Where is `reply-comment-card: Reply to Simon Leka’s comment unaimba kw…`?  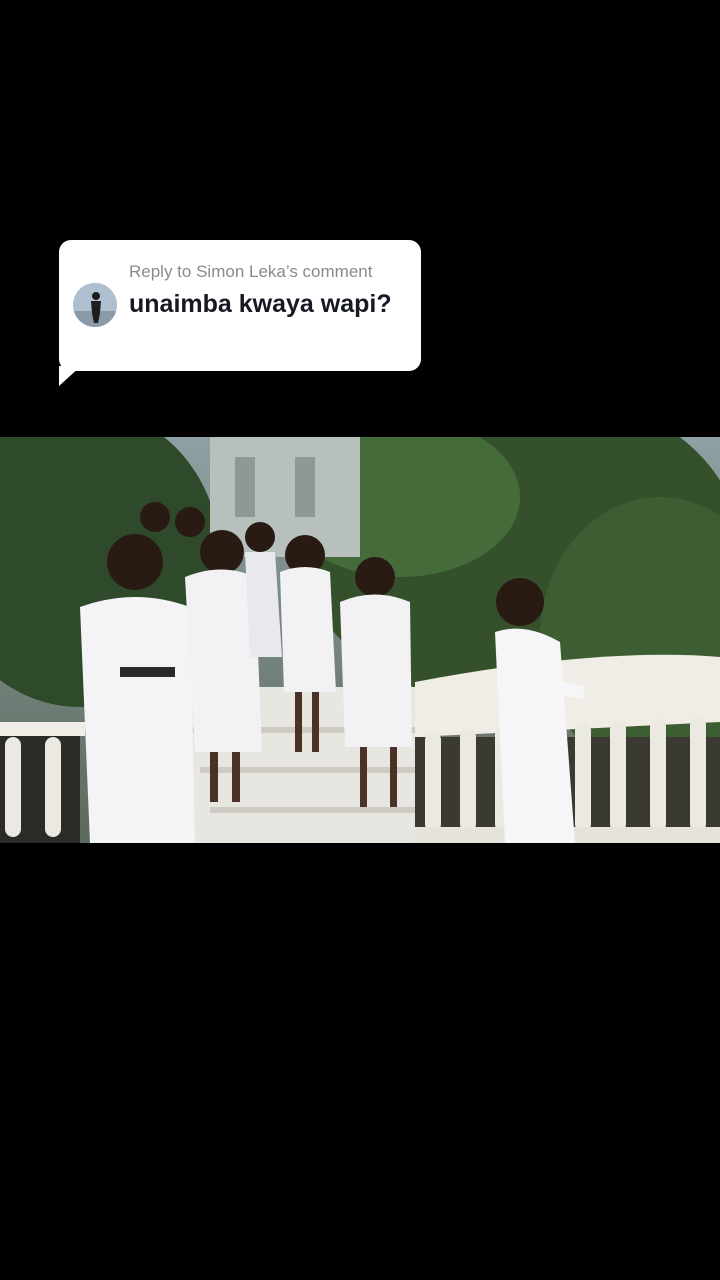 reply-comment-card: Reply to Simon Leka’s comment unaimba kw… is located at coordinates (240, 313).